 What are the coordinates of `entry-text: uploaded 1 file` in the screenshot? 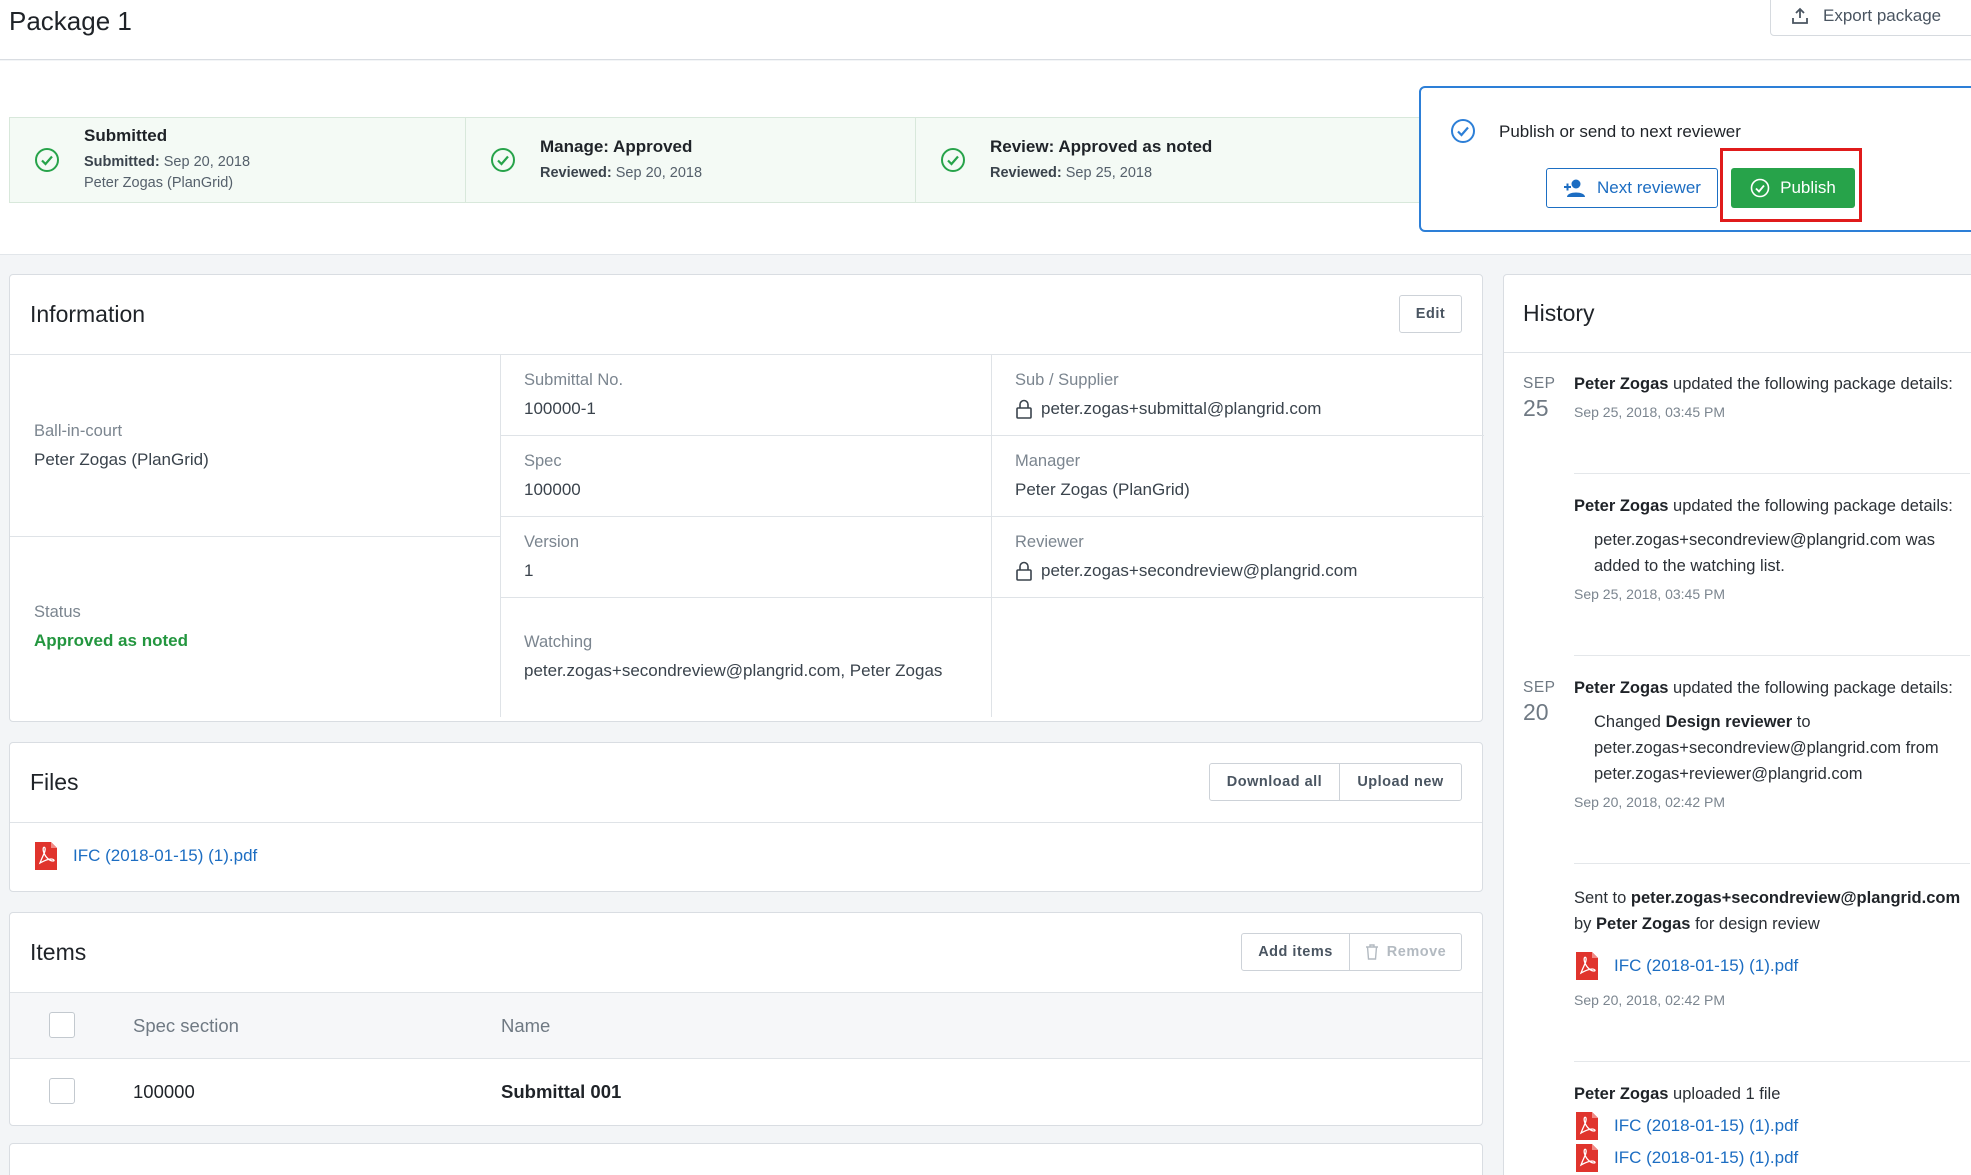 It's located at (1727, 1094).